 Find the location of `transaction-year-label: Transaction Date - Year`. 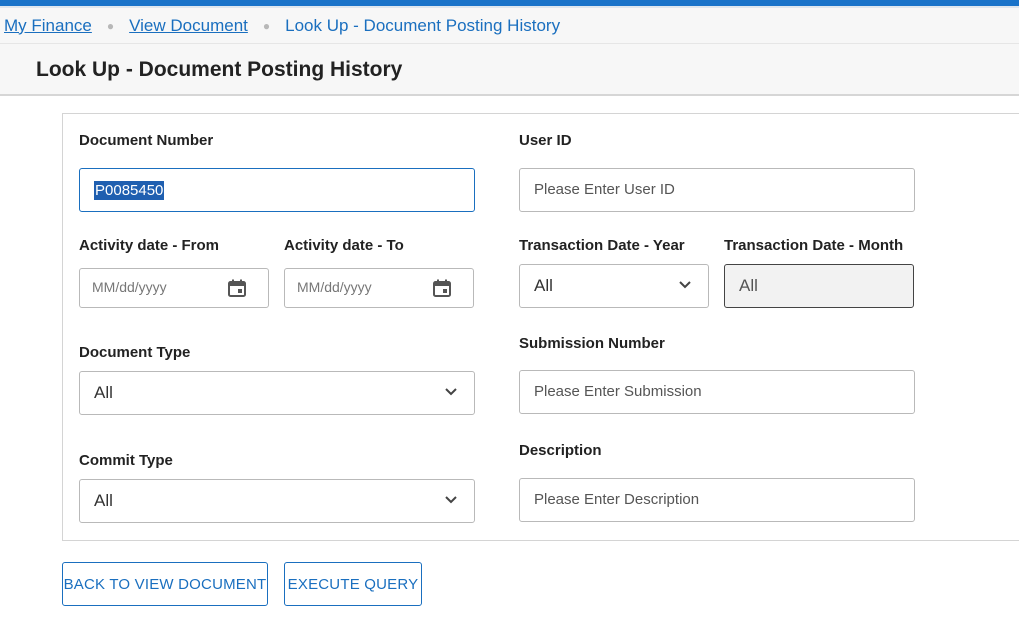

transaction-year-label: Transaction Date - Year is located at coordinates (602, 245).